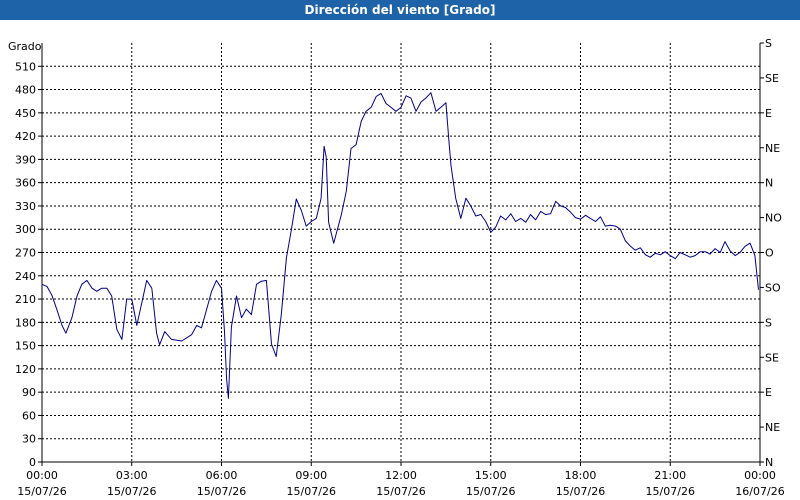 The width and height of the screenshot is (800, 500). I want to click on y-tick-label: 90, so click(29, 392).